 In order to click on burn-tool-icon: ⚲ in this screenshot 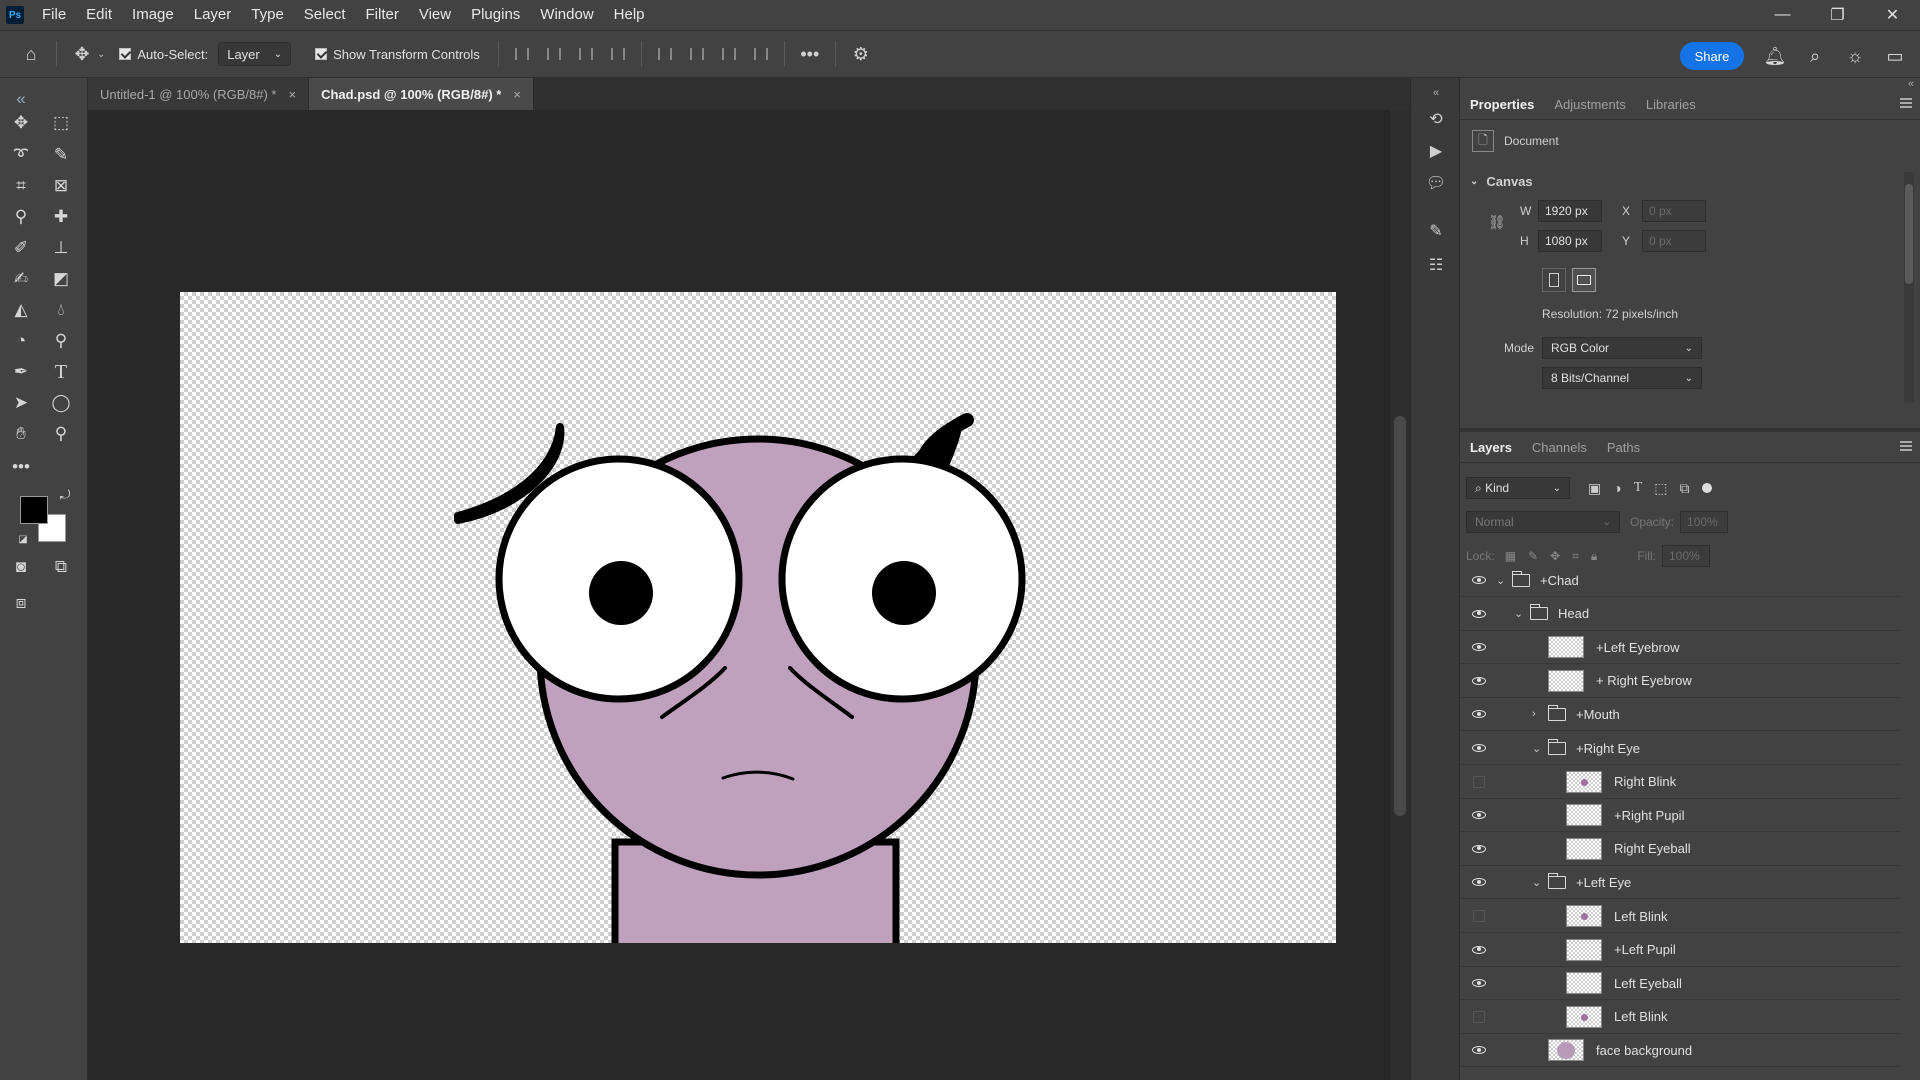, I will do `click(61, 341)`.